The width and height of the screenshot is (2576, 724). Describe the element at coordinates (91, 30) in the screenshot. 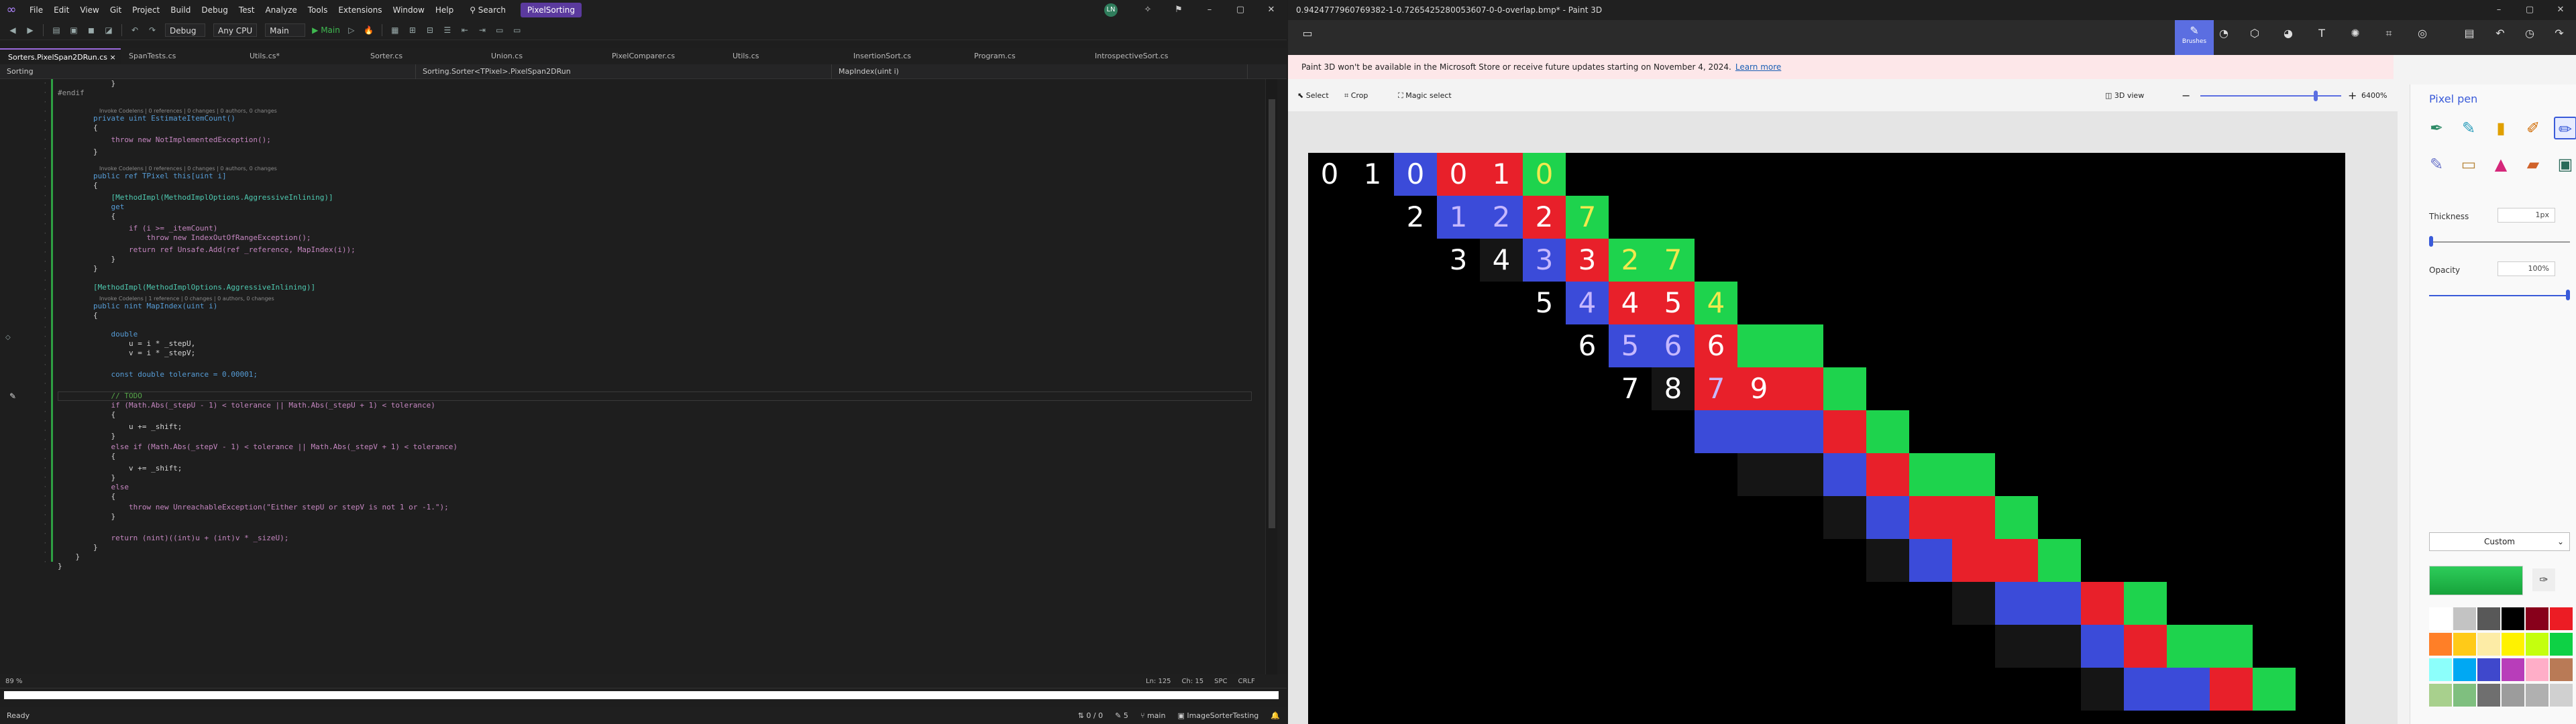

I see `save-icon: ◼` at that location.